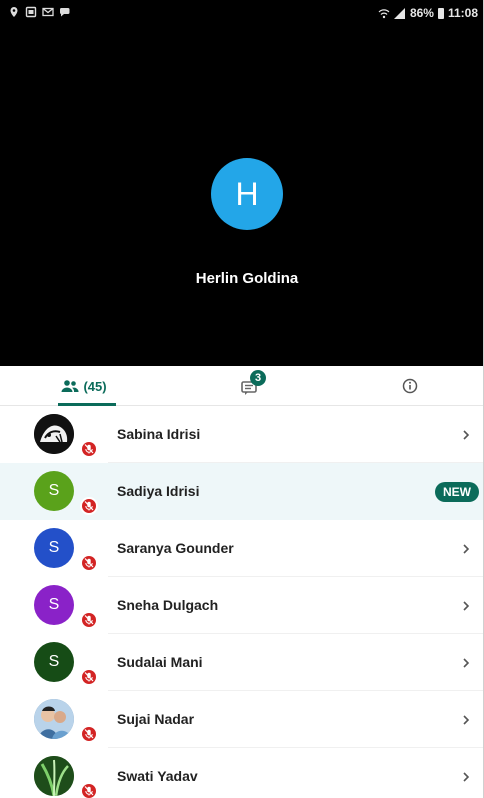 The width and height of the screenshot is (484, 798). I want to click on info-icon, so click(410, 386).